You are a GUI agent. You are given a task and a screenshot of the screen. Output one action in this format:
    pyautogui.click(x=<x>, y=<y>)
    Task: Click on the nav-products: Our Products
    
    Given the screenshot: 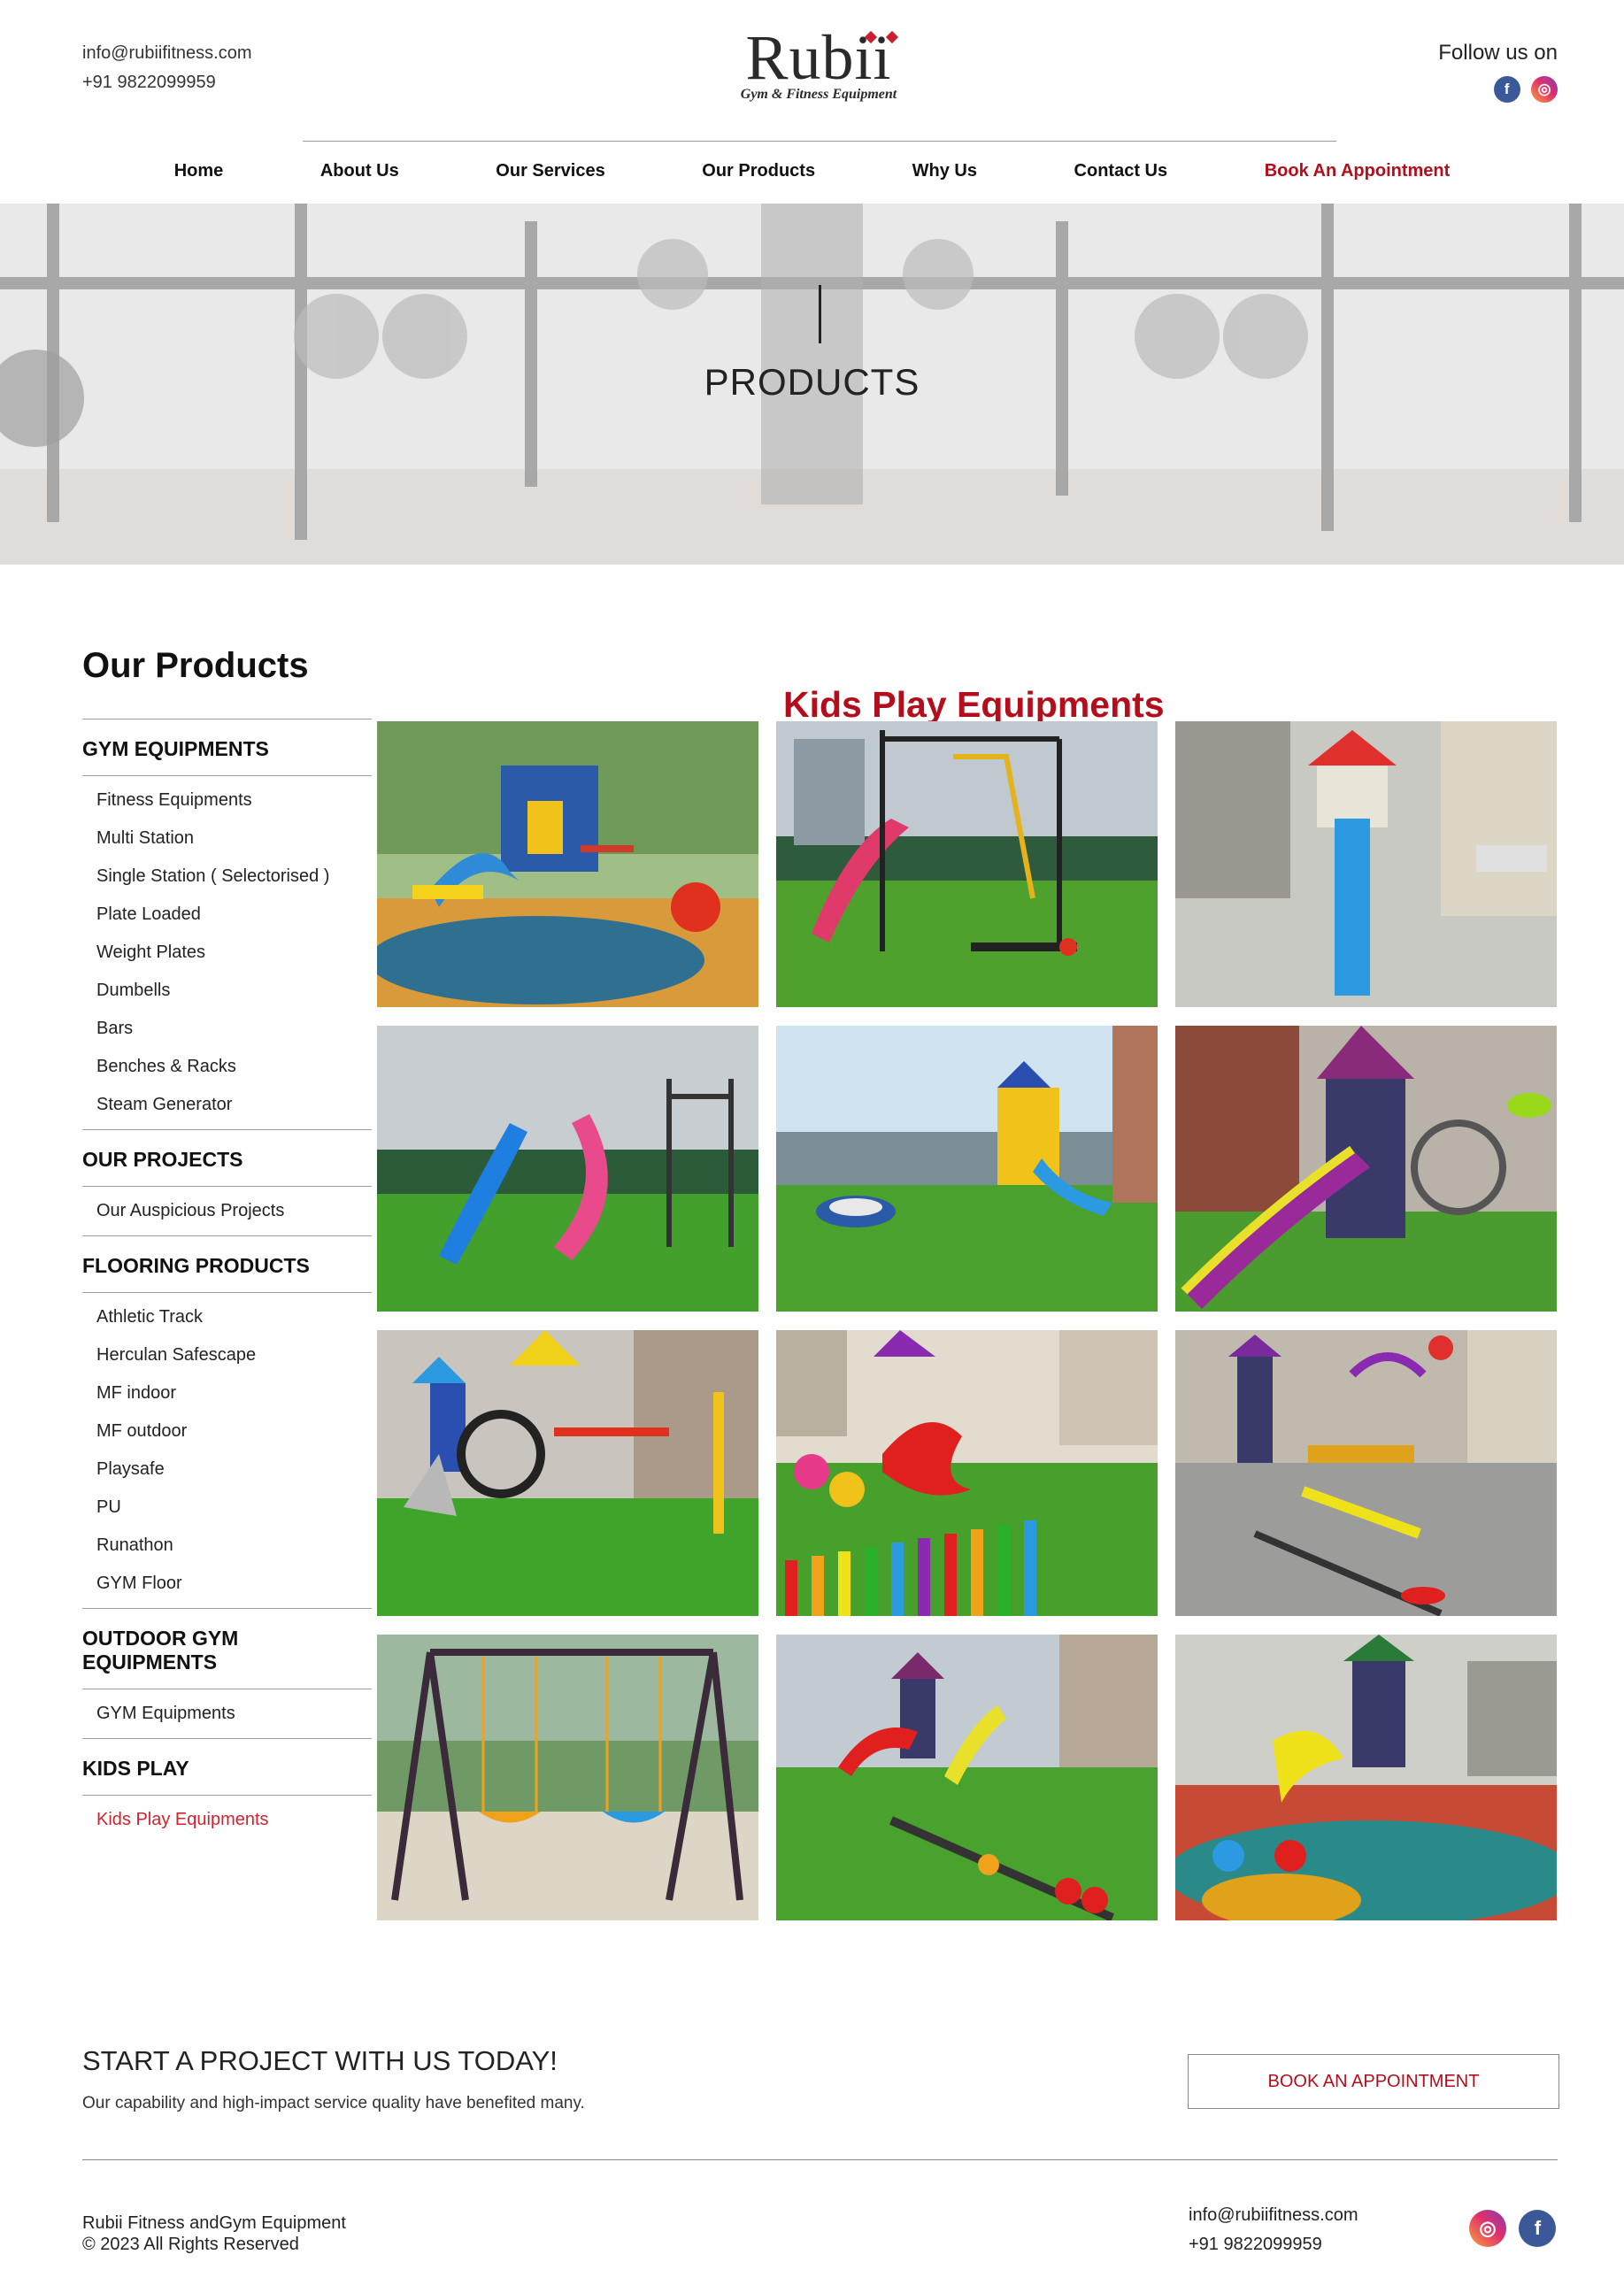 What is the action you would take?
    pyautogui.click(x=759, y=171)
    